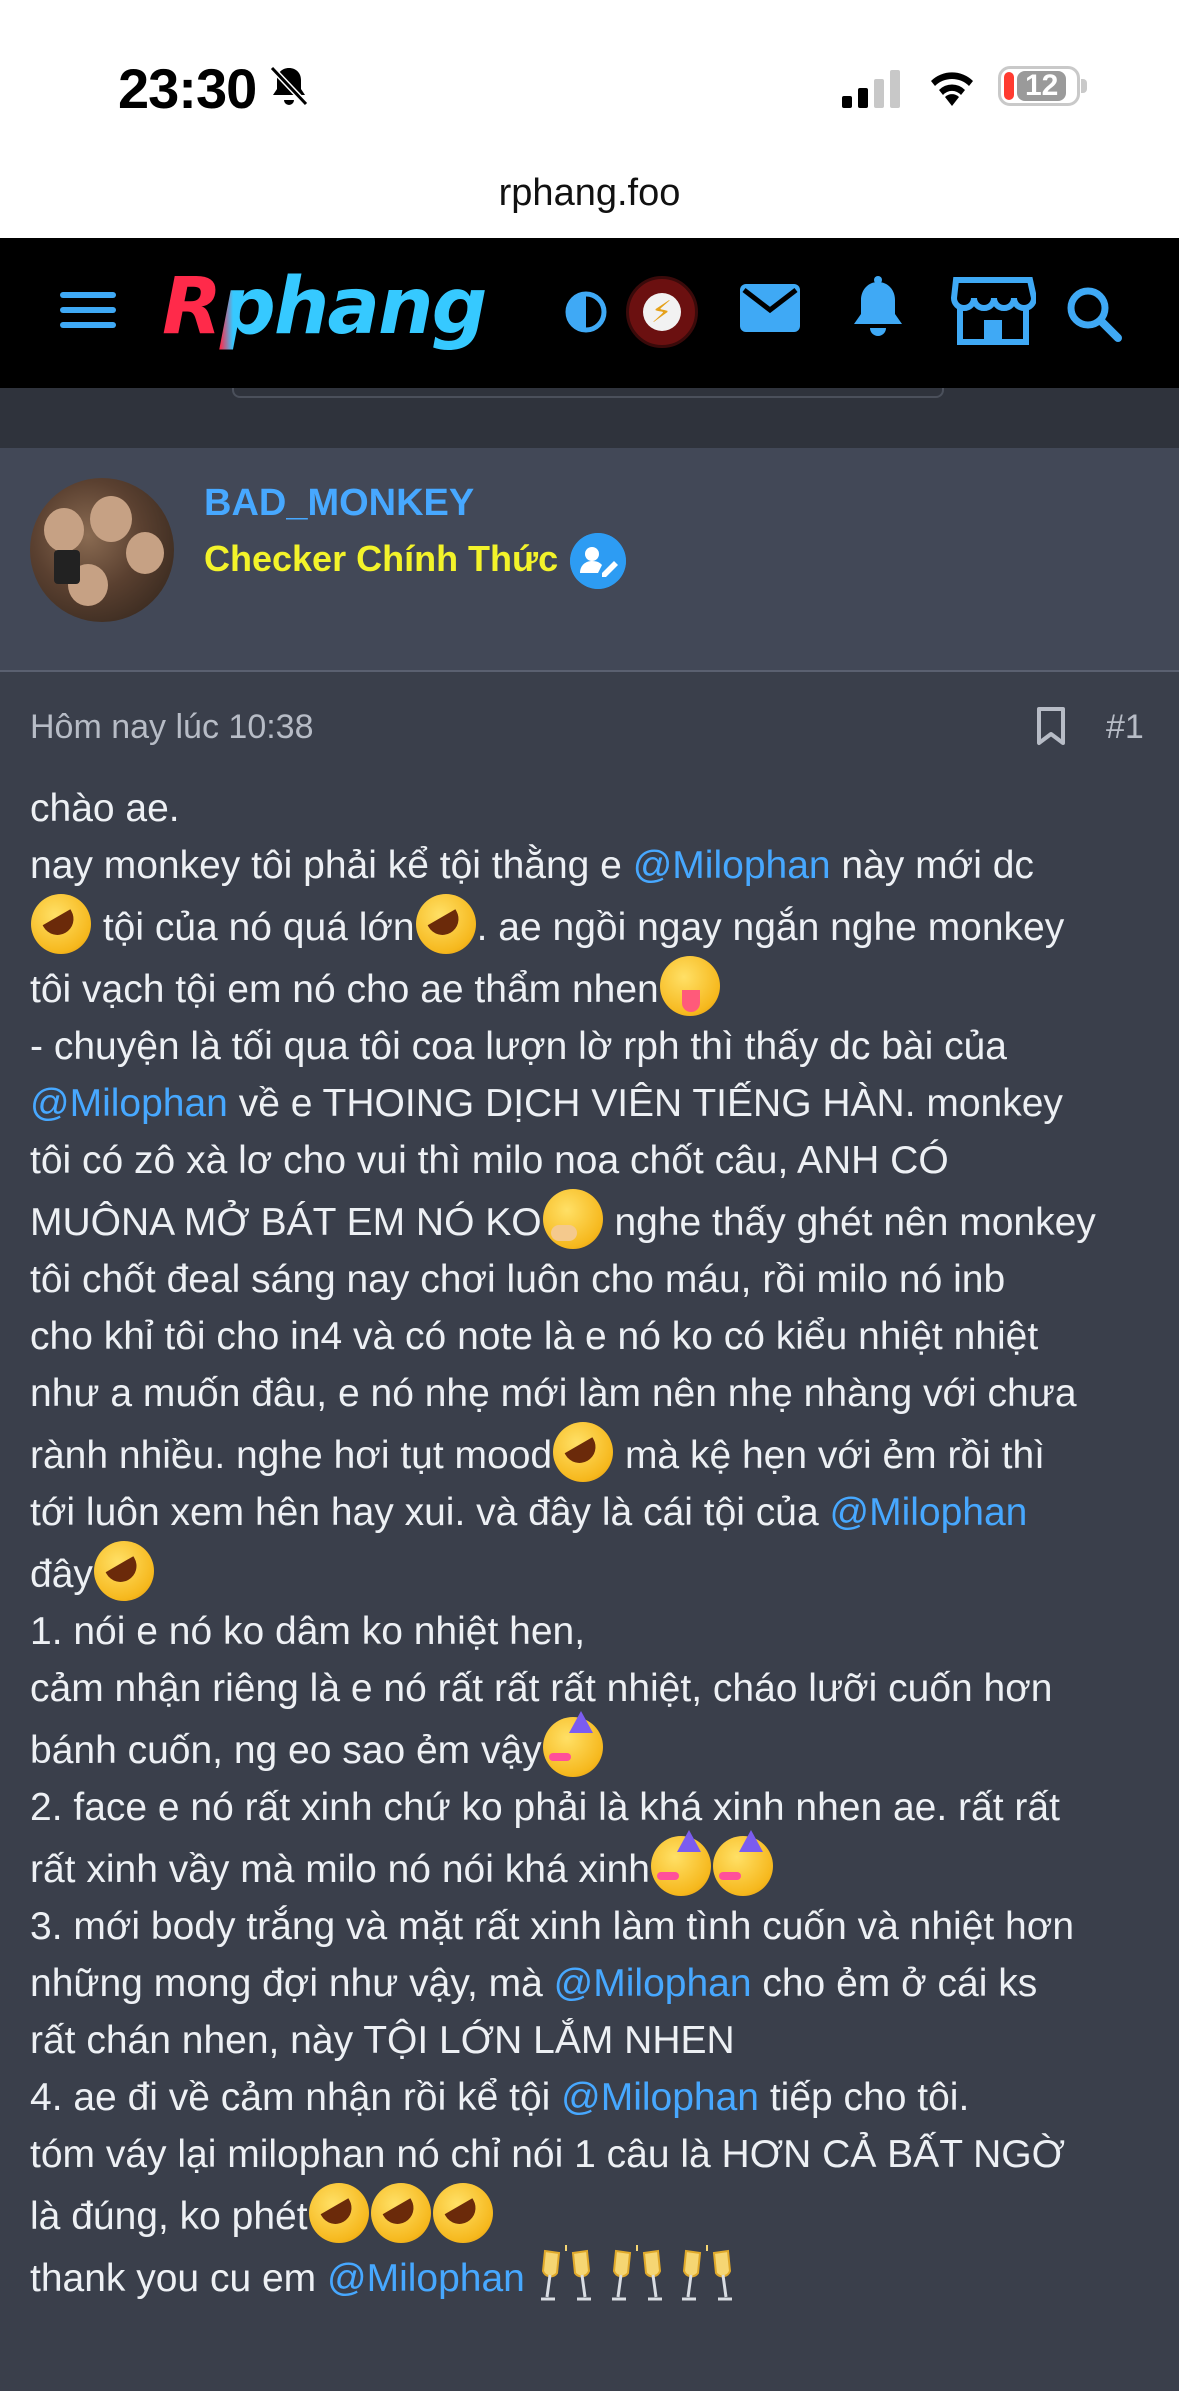 The width and height of the screenshot is (1179, 2391). What do you see at coordinates (105, 808) in the screenshot?
I see `post-text: chào ae.` at bounding box center [105, 808].